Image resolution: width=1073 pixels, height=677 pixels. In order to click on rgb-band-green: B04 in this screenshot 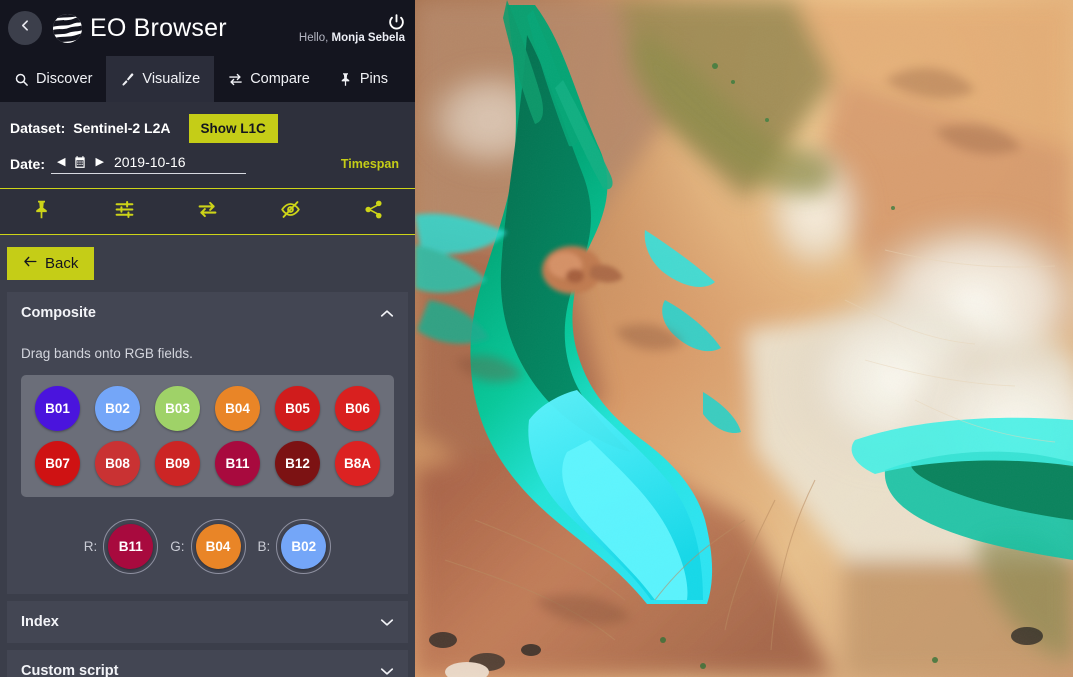, I will do `click(218, 546)`.